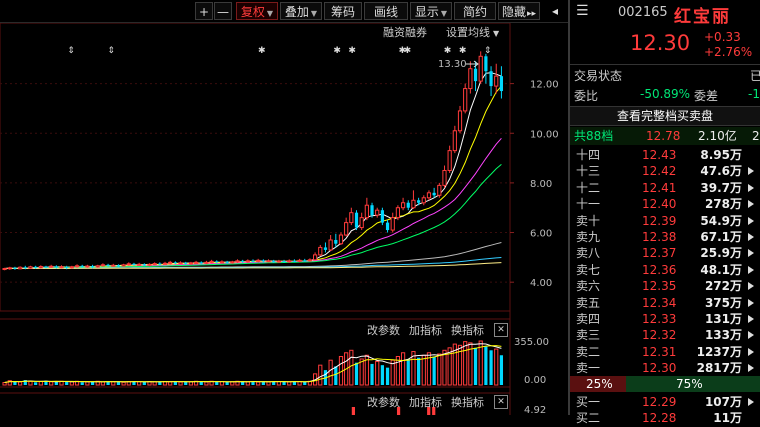 The height and width of the screenshot is (427, 760). What do you see at coordinates (719, 368) in the screenshot?
I see `level-volume: 2817万` at bounding box center [719, 368].